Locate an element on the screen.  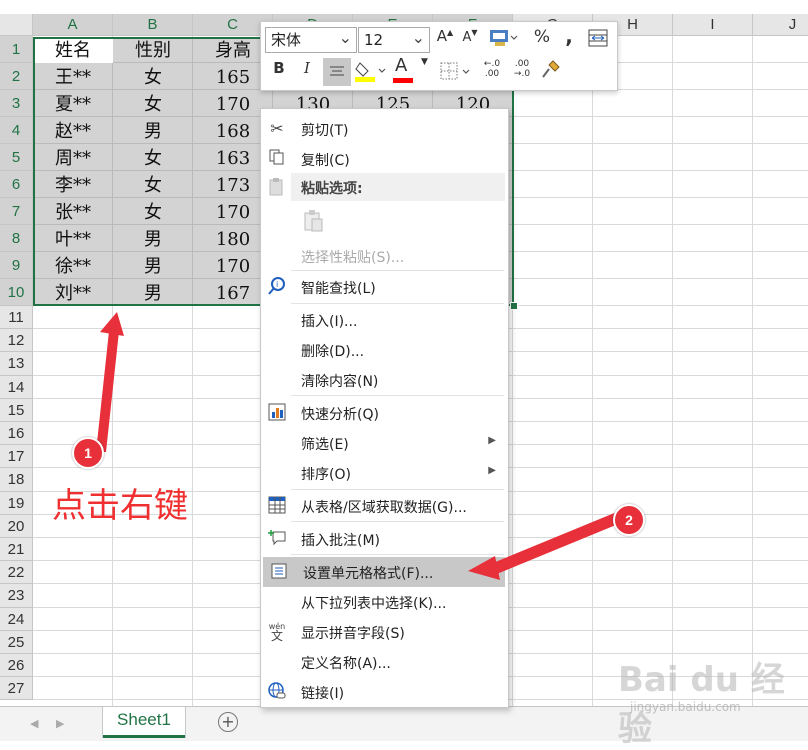
data-cell: 徐** is located at coordinates (73, 266).